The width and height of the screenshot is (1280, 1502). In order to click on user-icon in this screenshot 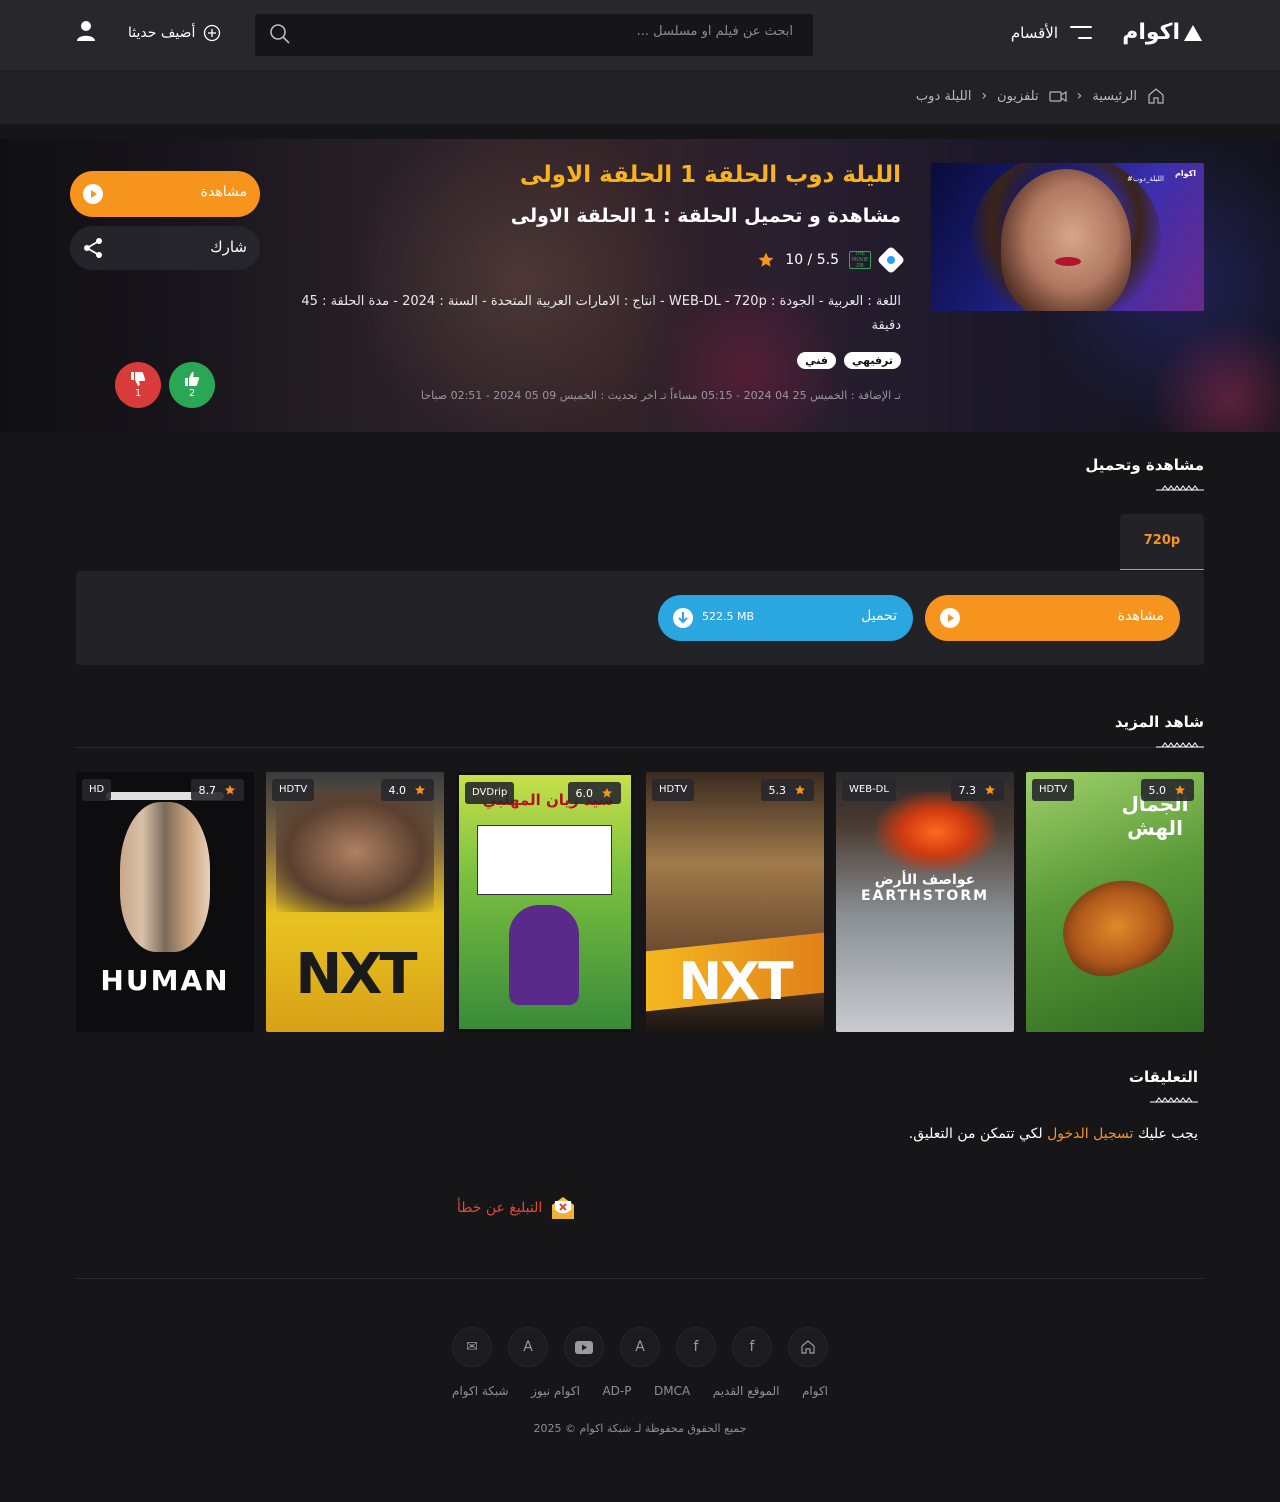, I will do `click(86, 31)`.